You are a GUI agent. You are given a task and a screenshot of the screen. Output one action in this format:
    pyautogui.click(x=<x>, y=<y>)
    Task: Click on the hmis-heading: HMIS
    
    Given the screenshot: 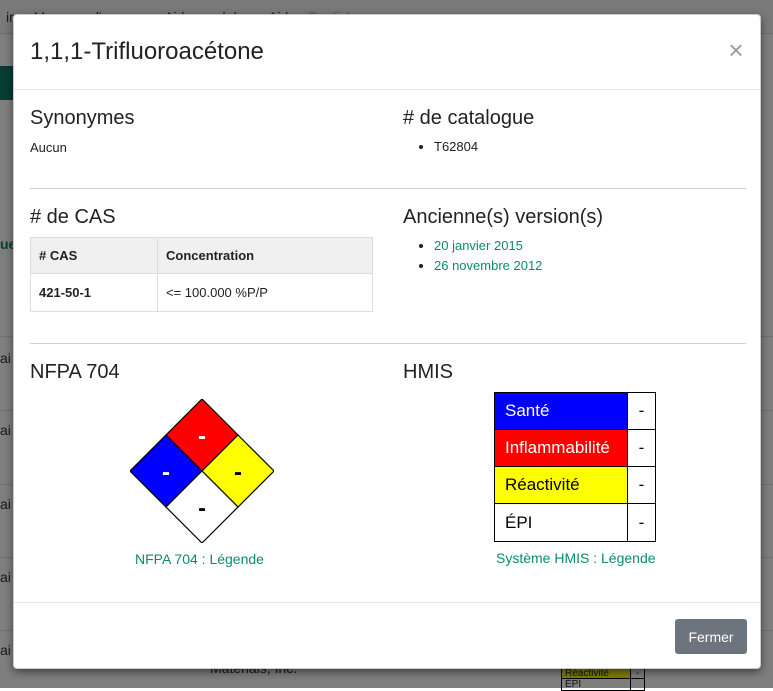 What is the action you would take?
    pyautogui.click(x=428, y=372)
    